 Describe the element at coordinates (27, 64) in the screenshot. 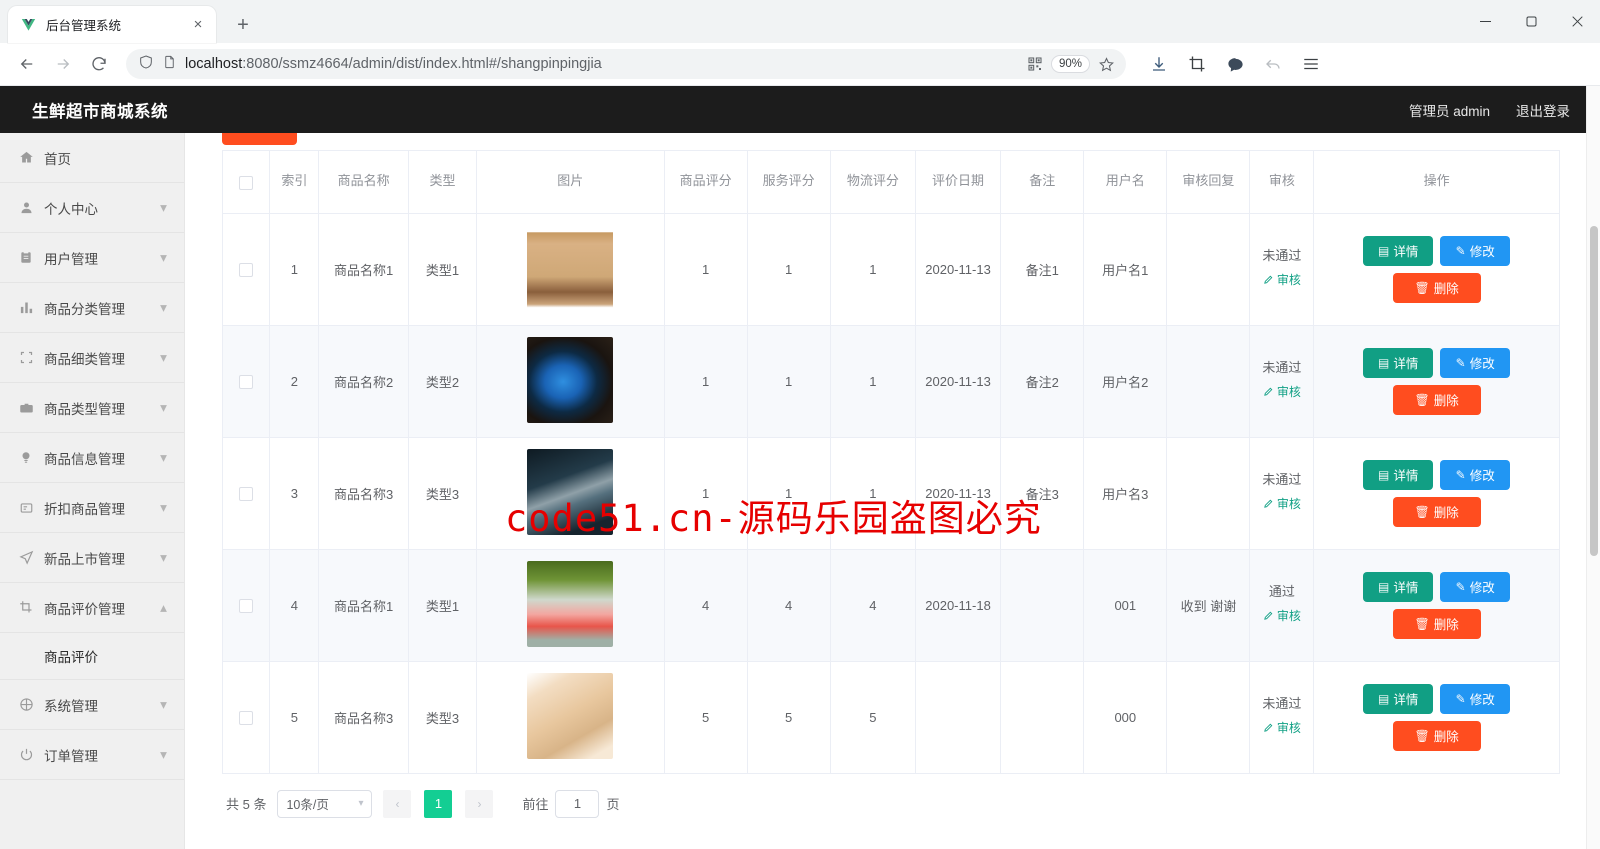

I see `back-icon` at that location.